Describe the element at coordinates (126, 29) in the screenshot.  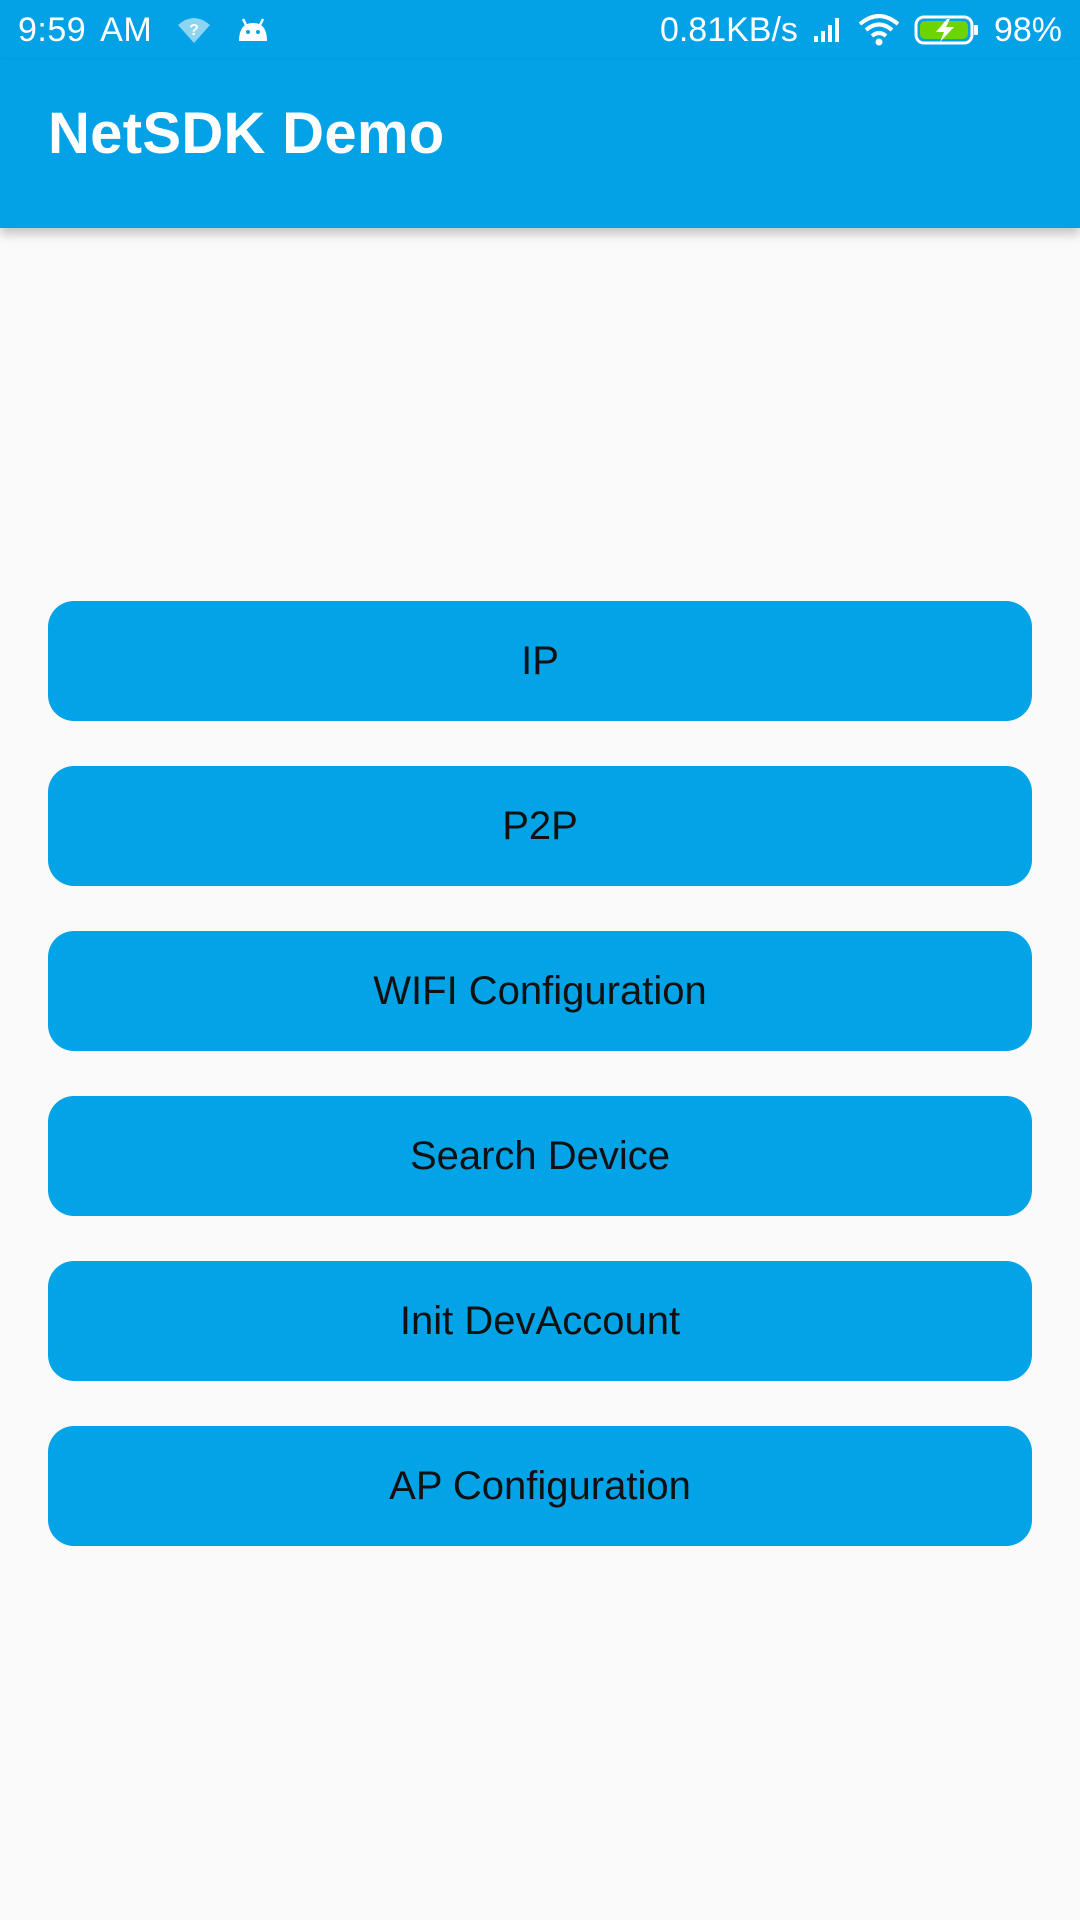
I see `status-ampm: AM` at that location.